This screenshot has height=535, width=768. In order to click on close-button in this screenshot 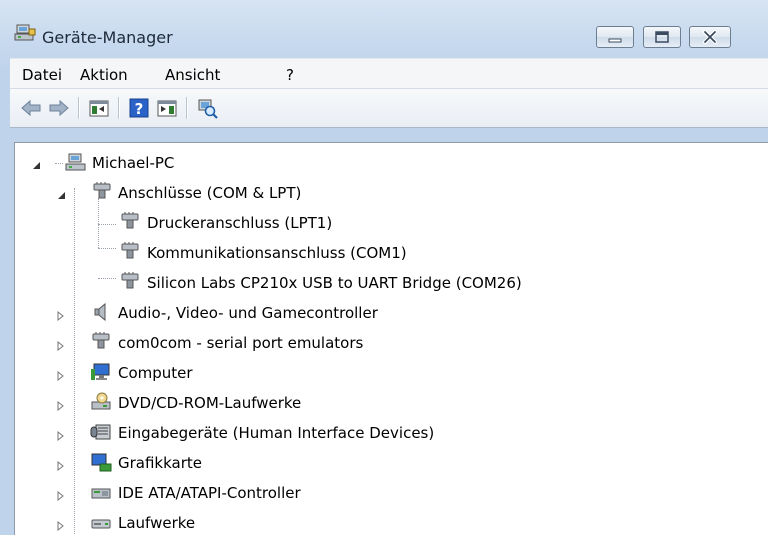, I will do `click(710, 37)`.